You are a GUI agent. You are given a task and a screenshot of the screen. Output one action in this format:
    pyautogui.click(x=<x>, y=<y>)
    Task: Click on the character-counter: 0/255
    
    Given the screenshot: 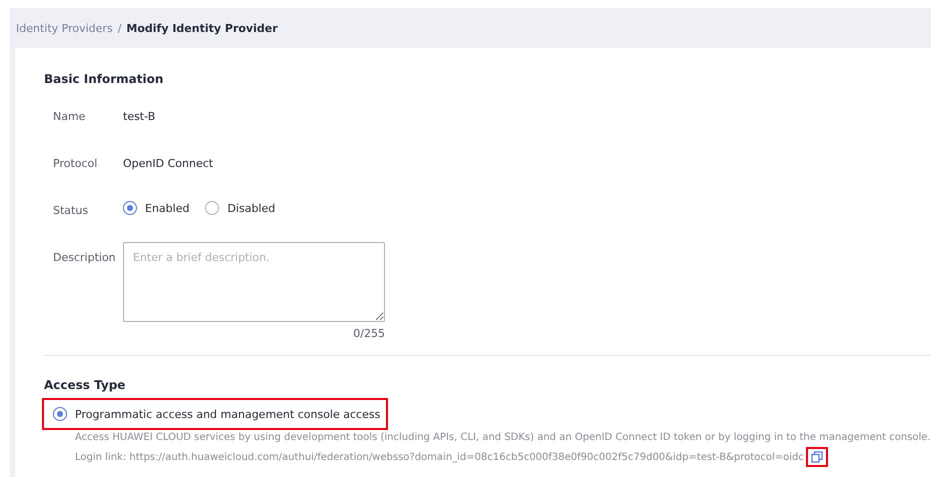 What is the action you would take?
    pyautogui.click(x=369, y=333)
    